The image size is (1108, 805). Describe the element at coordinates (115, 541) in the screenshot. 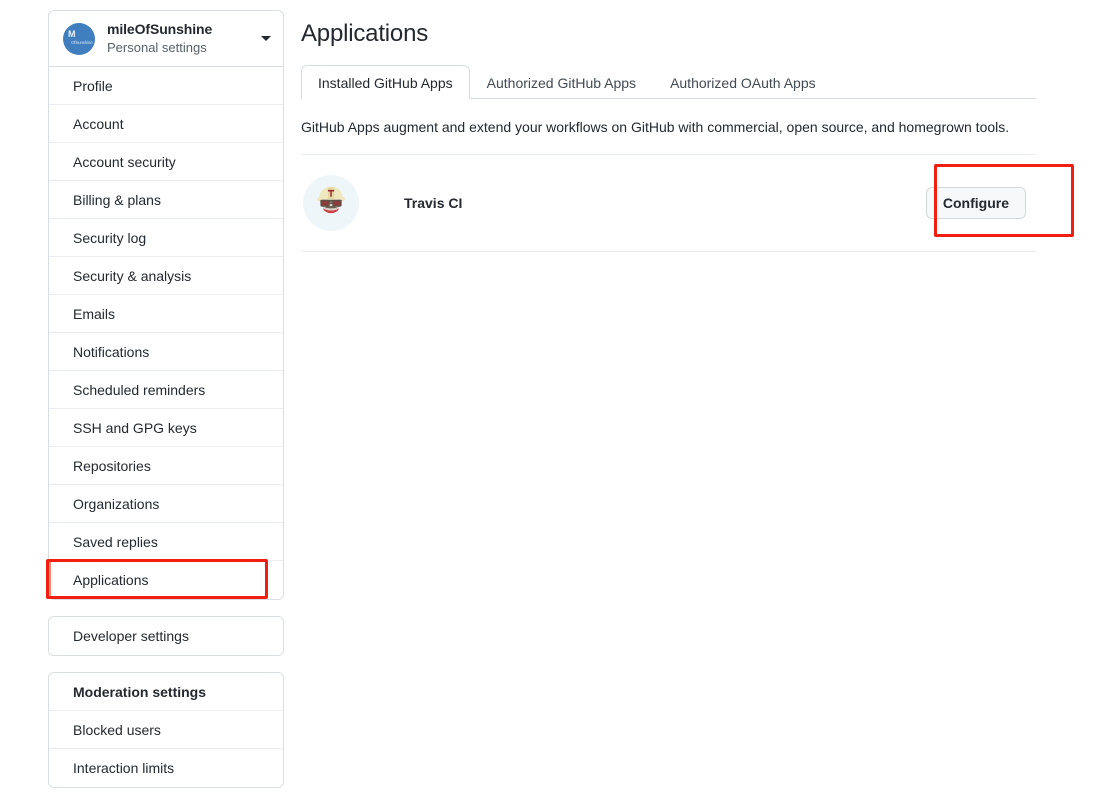

I see `sidebar-item-label: Saved replies` at that location.